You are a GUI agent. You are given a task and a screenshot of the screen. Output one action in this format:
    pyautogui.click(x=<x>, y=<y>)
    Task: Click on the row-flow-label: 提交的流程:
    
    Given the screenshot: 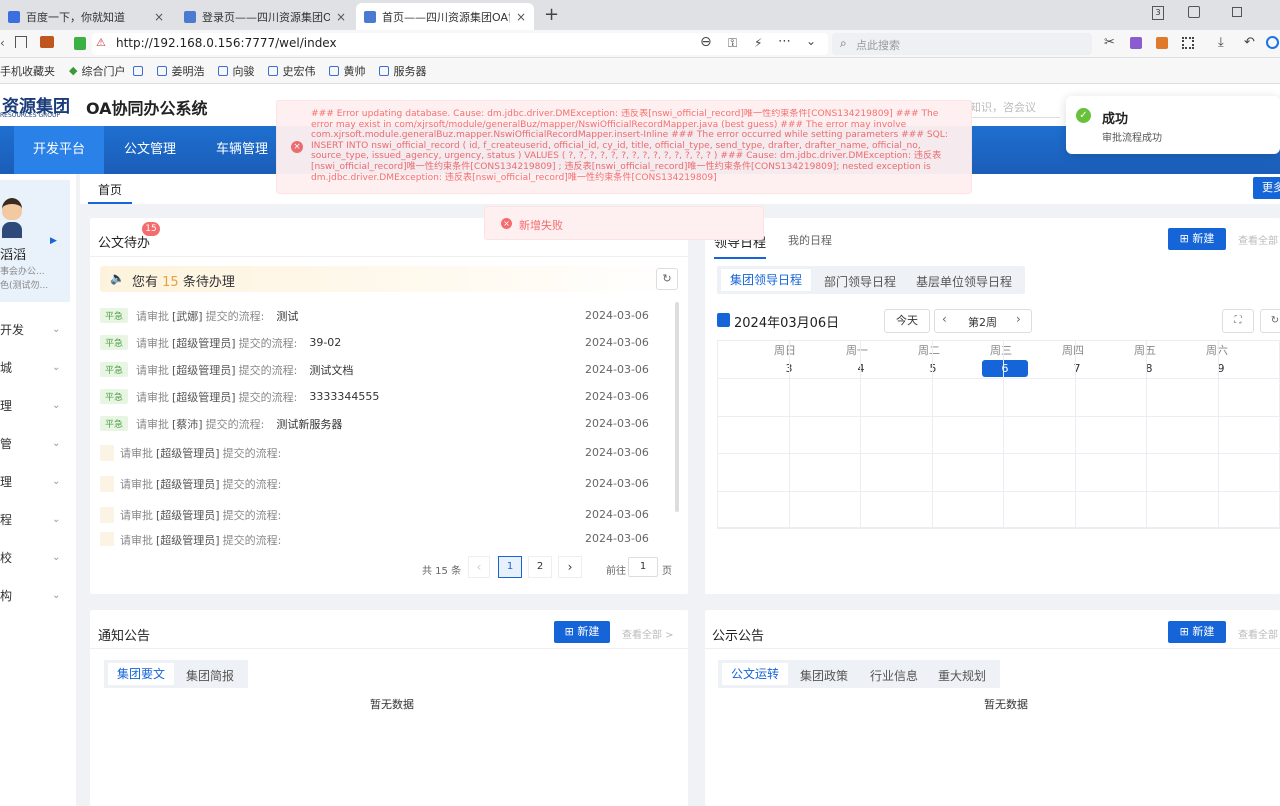 What is the action you would take?
    pyautogui.click(x=235, y=316)
    